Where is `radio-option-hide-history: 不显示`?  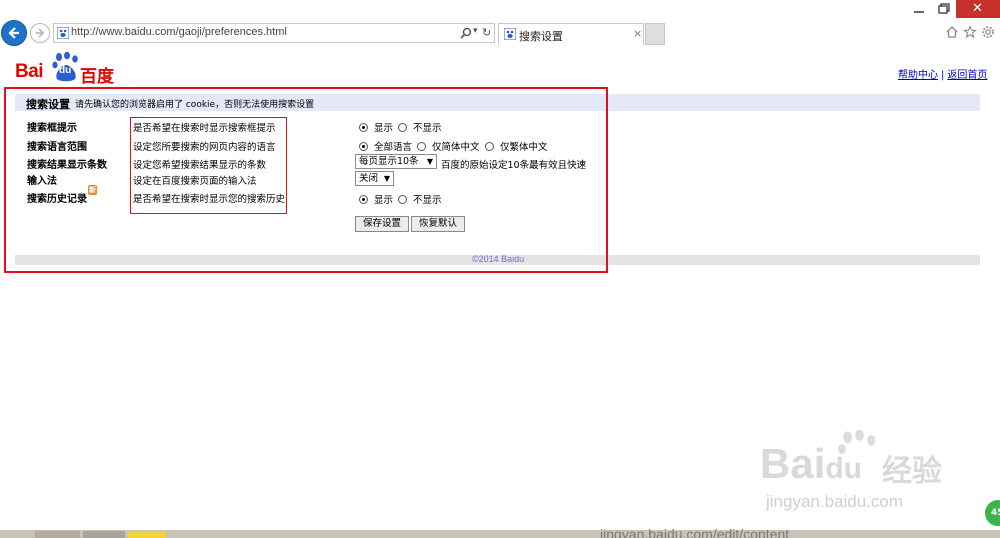
radio-option-hide-history: 不显示 is located at coordinates (420, 199).